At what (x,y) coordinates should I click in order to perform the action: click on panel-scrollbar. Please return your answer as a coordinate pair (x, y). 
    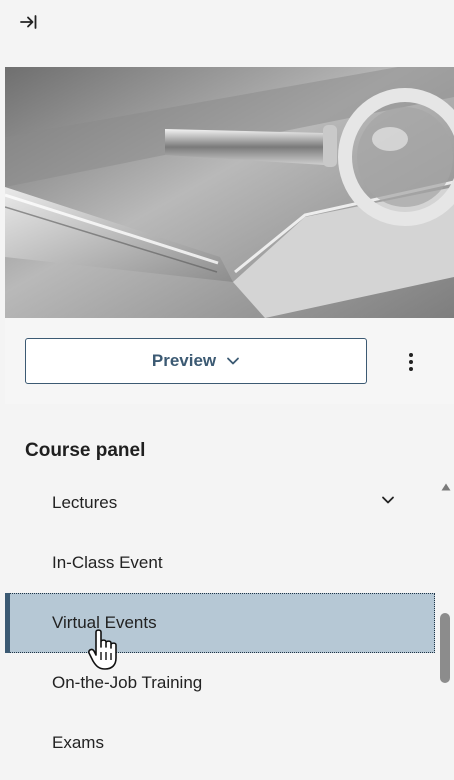
    Looking at the image, I should click on (445, 628).